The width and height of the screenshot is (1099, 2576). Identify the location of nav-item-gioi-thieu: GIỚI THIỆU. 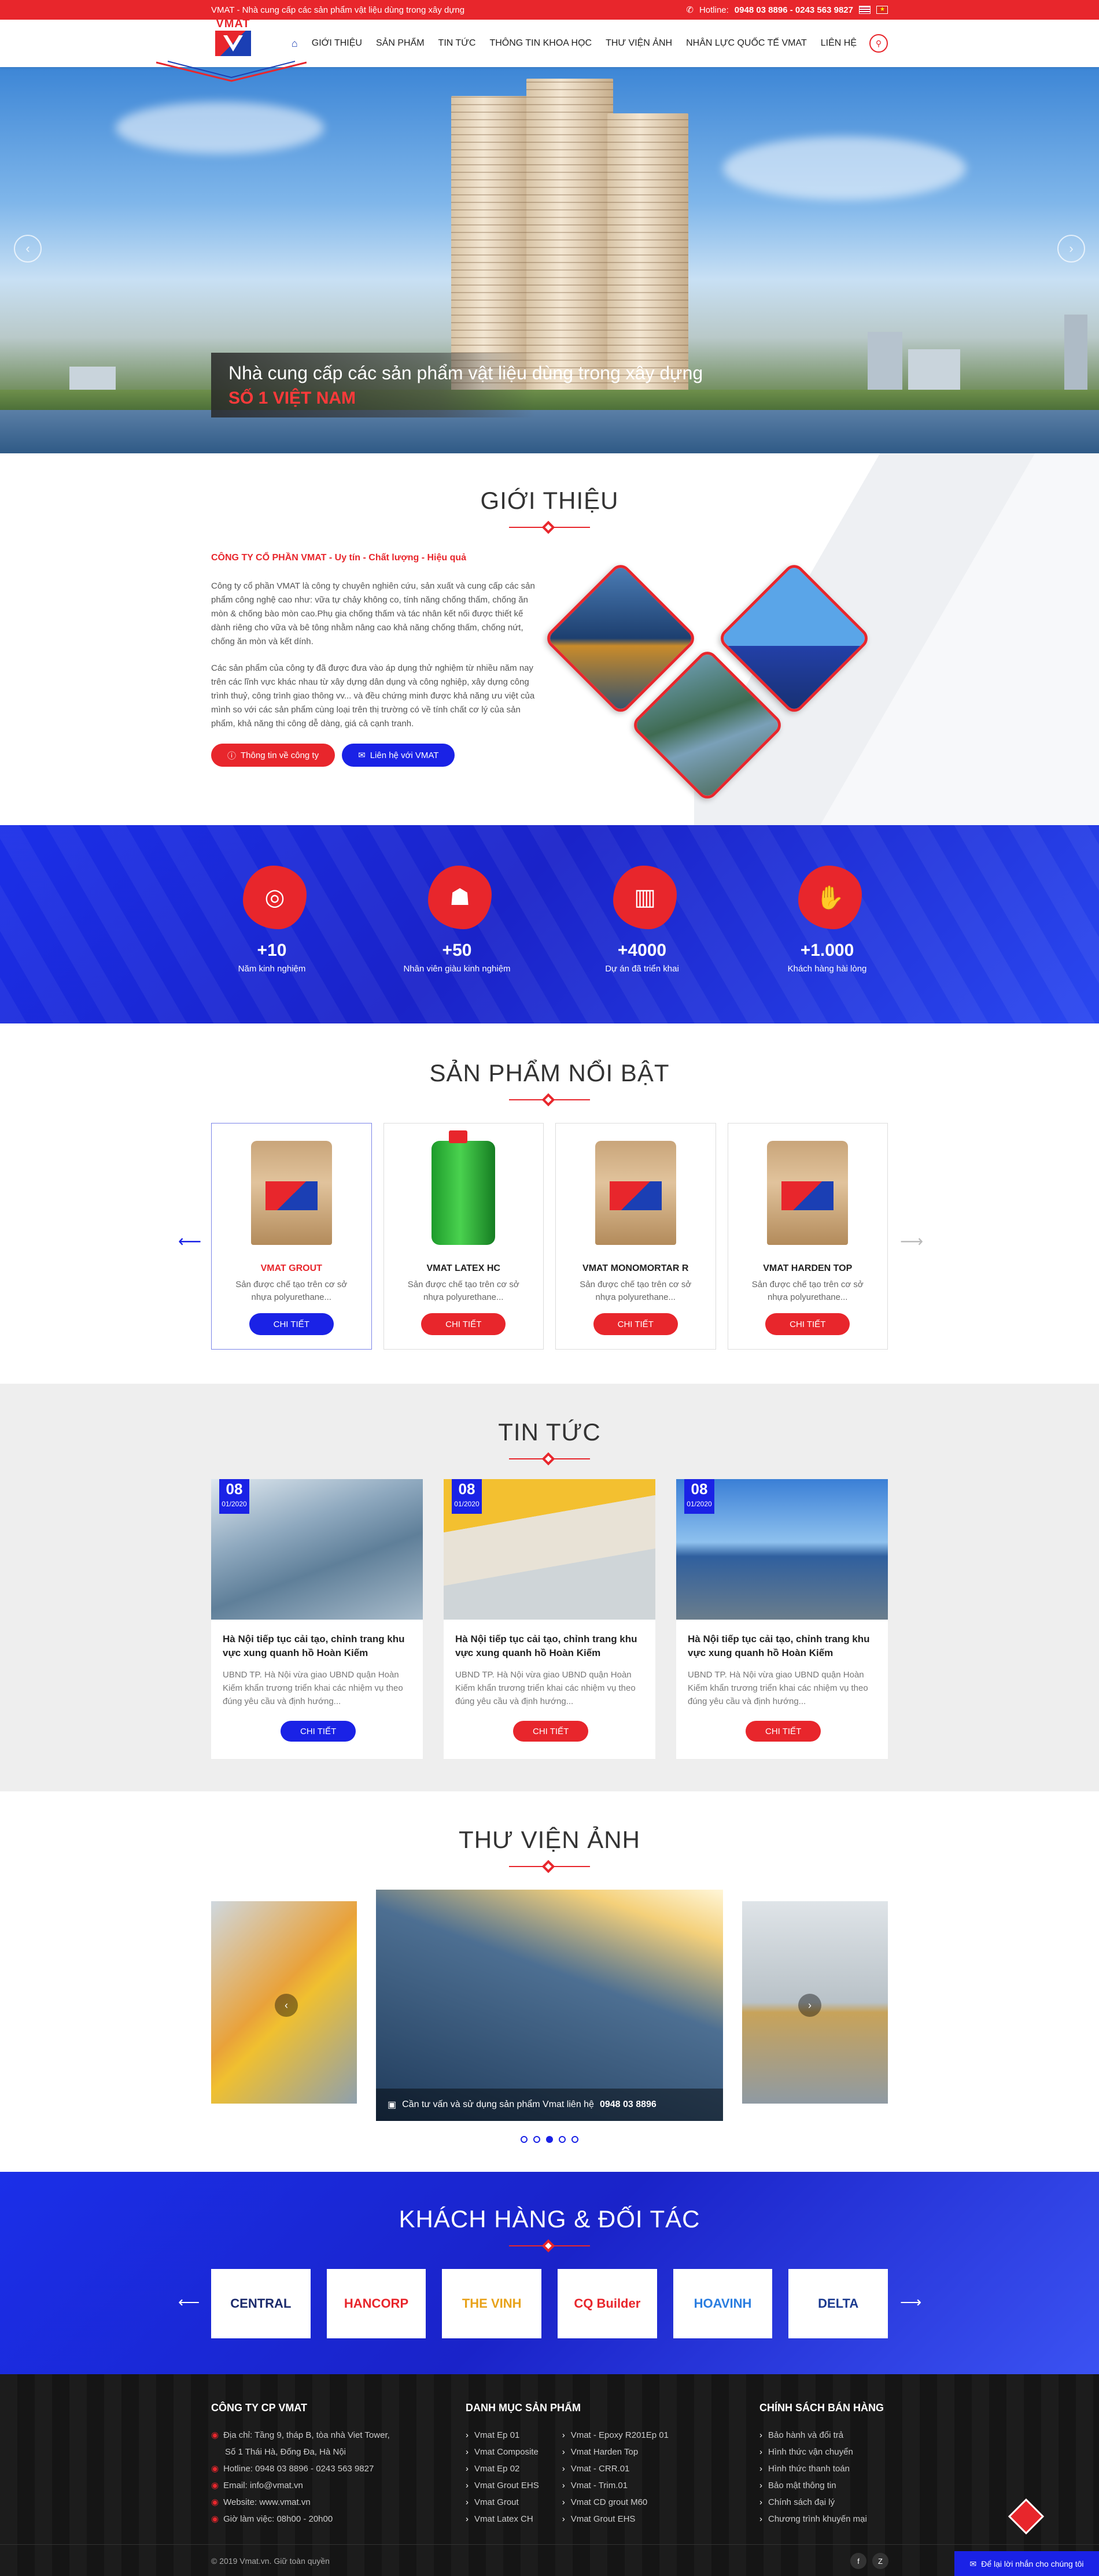
(337, 43).